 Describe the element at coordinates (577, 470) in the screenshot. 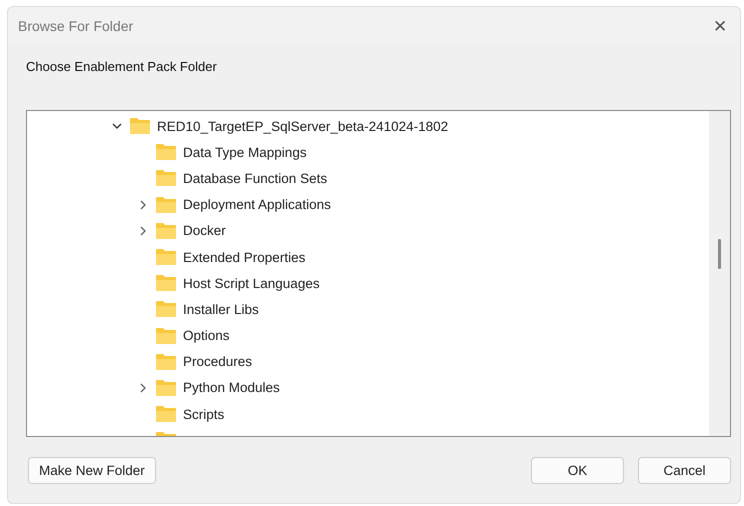

I see `dialog-button: OK` at that location.